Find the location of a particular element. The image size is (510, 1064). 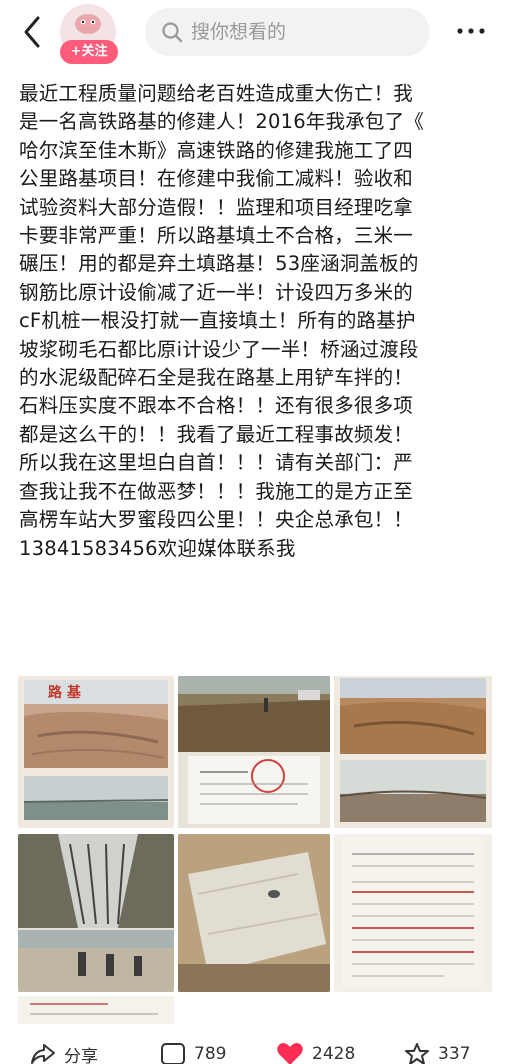

post-line: 试验资料大部分造假！！监理和项目经理吃拿 is located at coordinates (216, 207).